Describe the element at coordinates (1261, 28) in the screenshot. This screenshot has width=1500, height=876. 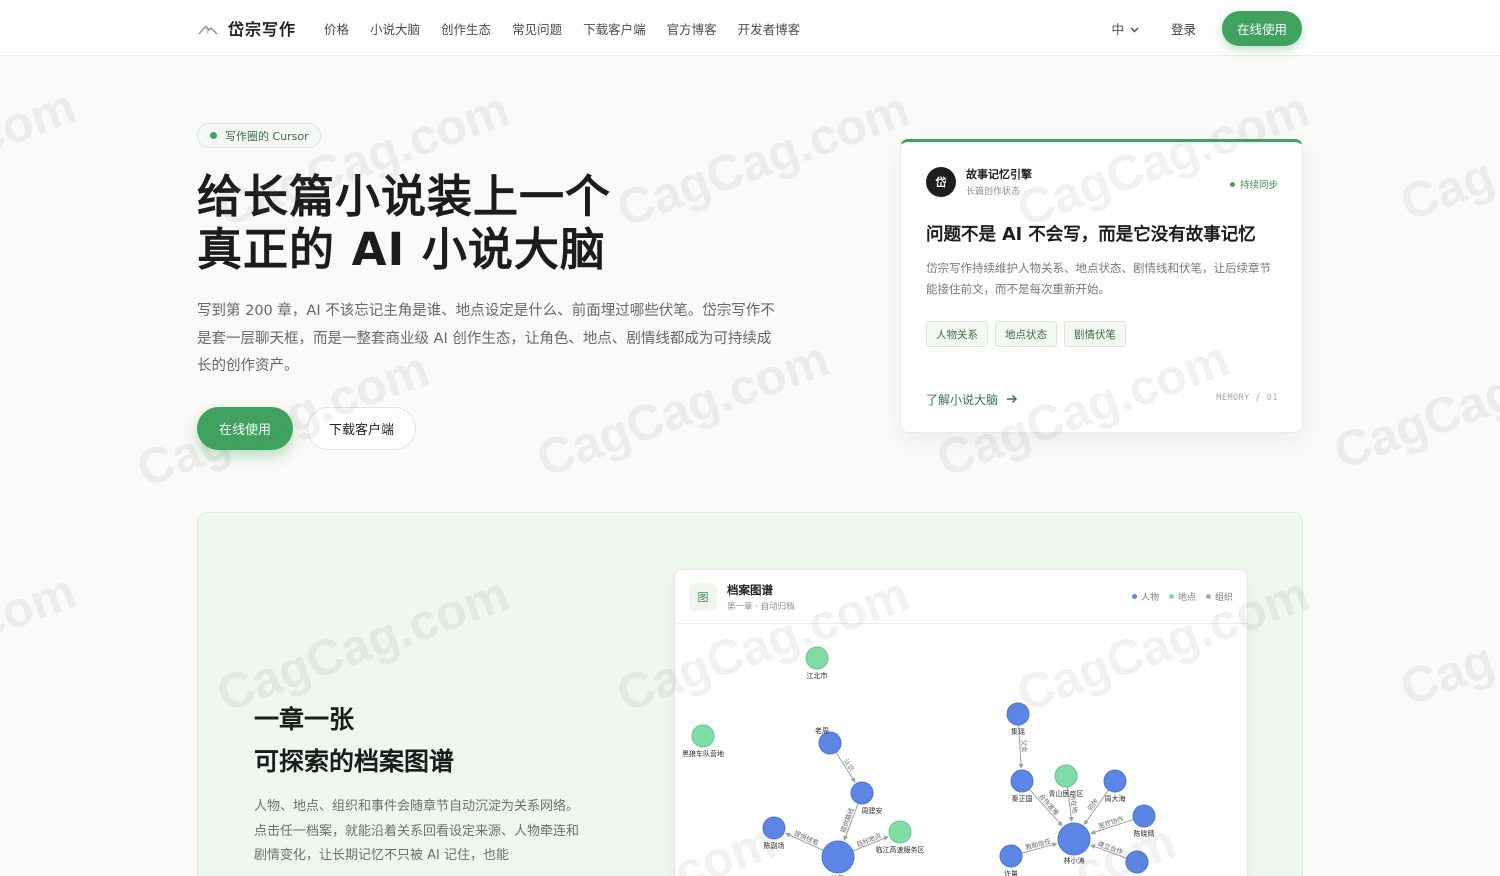
I see `nav-online-use-button: 在线使用` at that location.